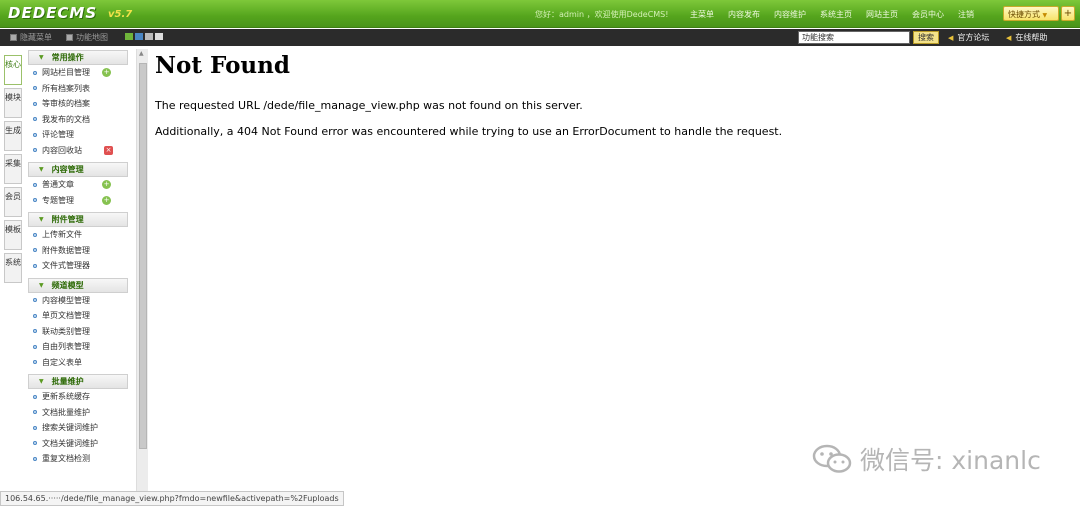 This screenshot has height=507, width=1080. What do you see at coordinates (79, 201) in the screenshot?
I see `menu-item: 专题管理 +` at bounding box center [79, 201].